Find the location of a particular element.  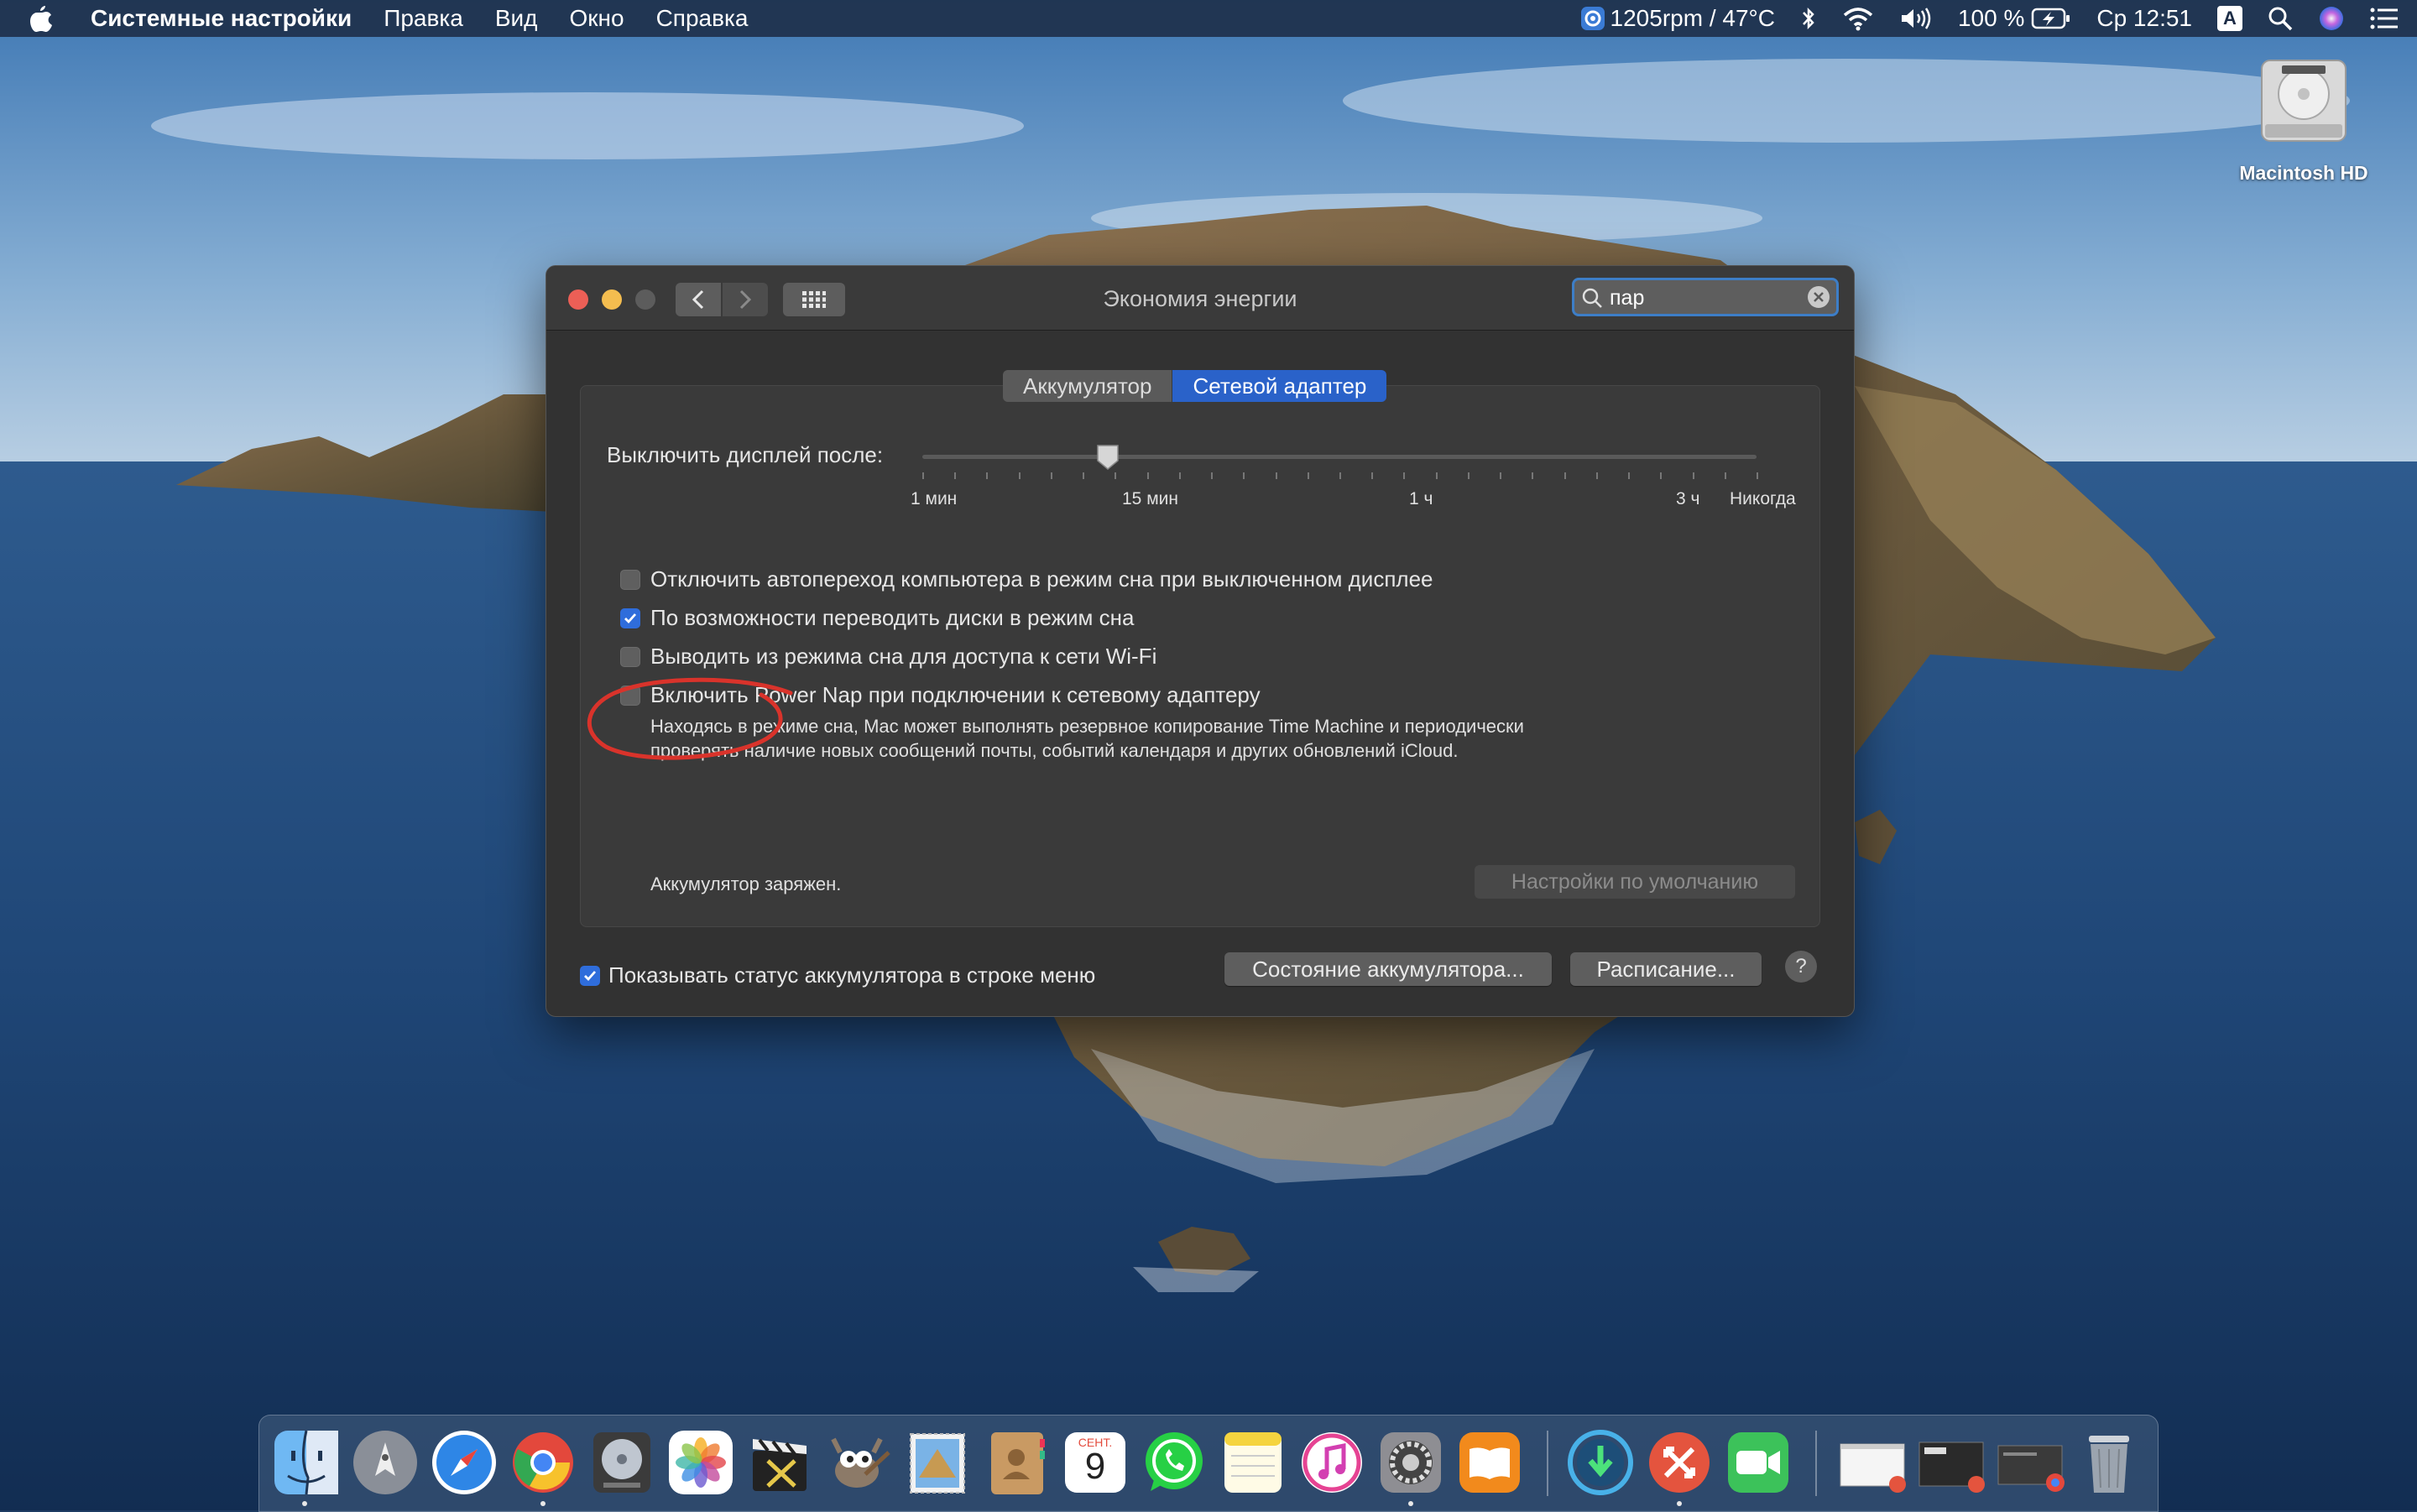

help-button: ? is located at coordinates (1801, 967).